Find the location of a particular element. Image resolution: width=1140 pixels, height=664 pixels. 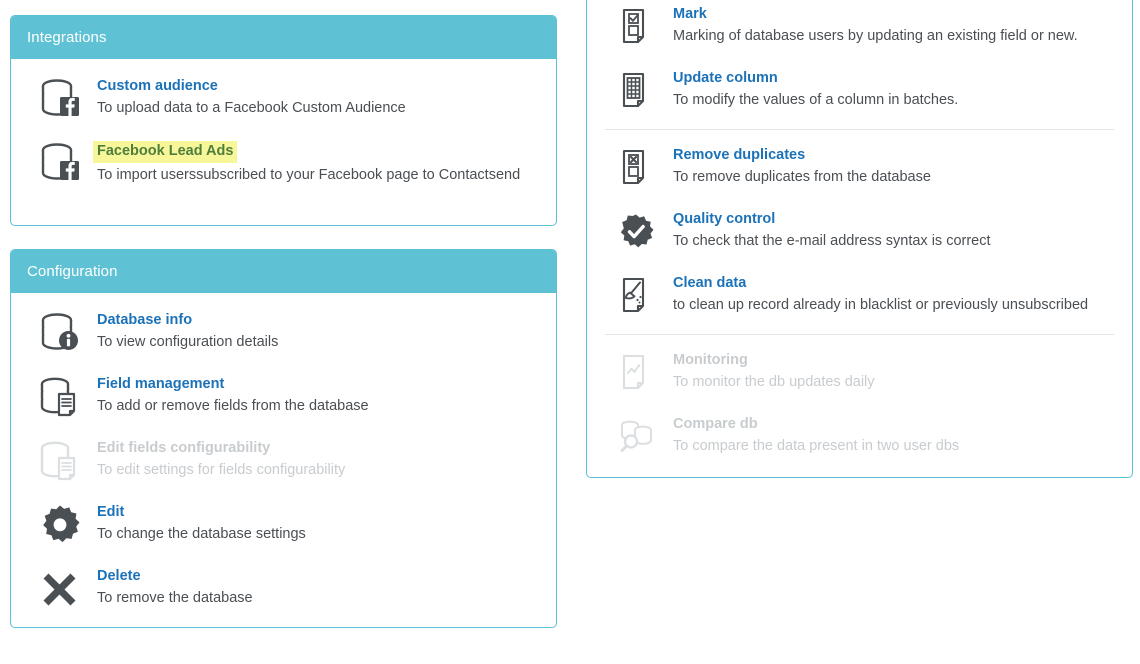

list-item: Delete To remove the database is located at coordinates (283, 589).